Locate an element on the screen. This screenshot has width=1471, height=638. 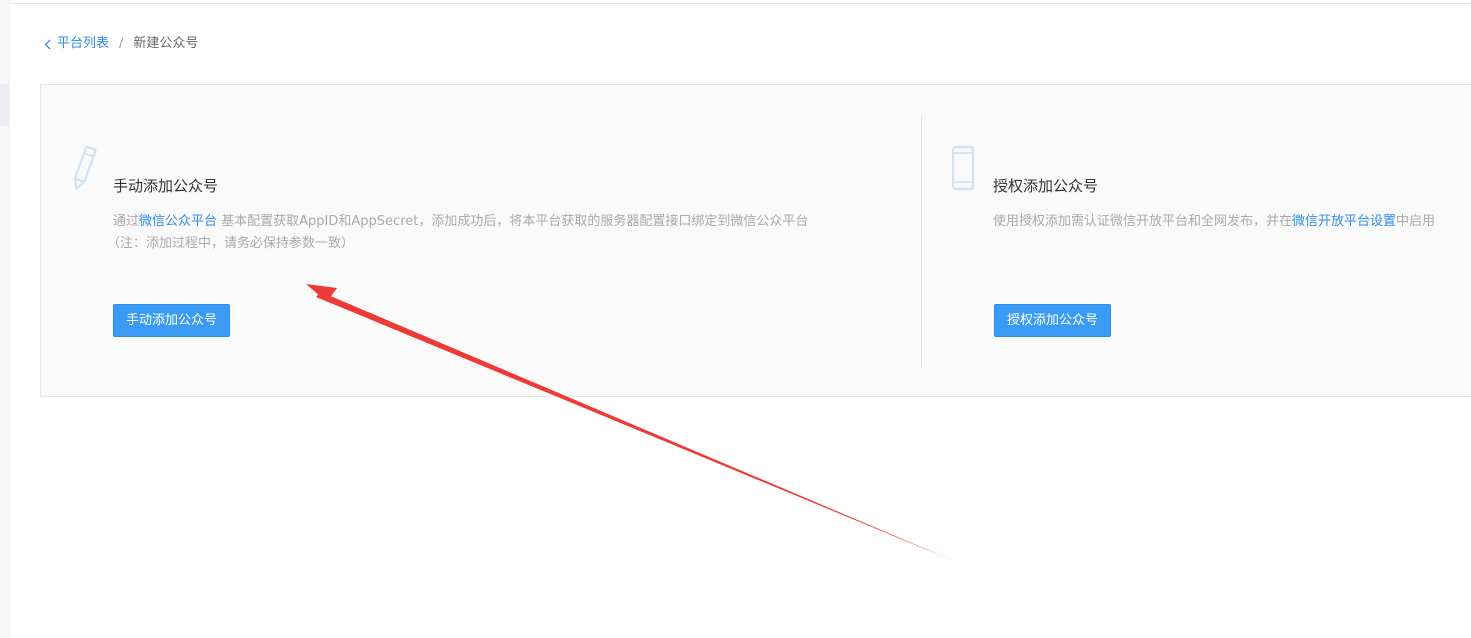
auth-desc-prefix: 使用授权添加需认证微信开放平台和全网发布，并在 is located at coordinates (1143, 221).